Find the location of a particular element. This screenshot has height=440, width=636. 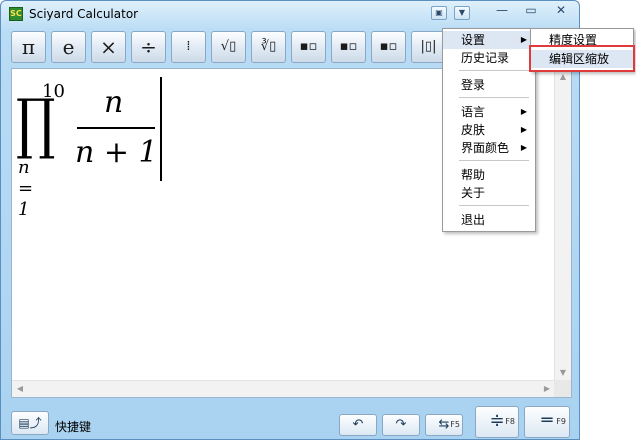

menu-item-login: 登录 is located at coordinates (489, 85).